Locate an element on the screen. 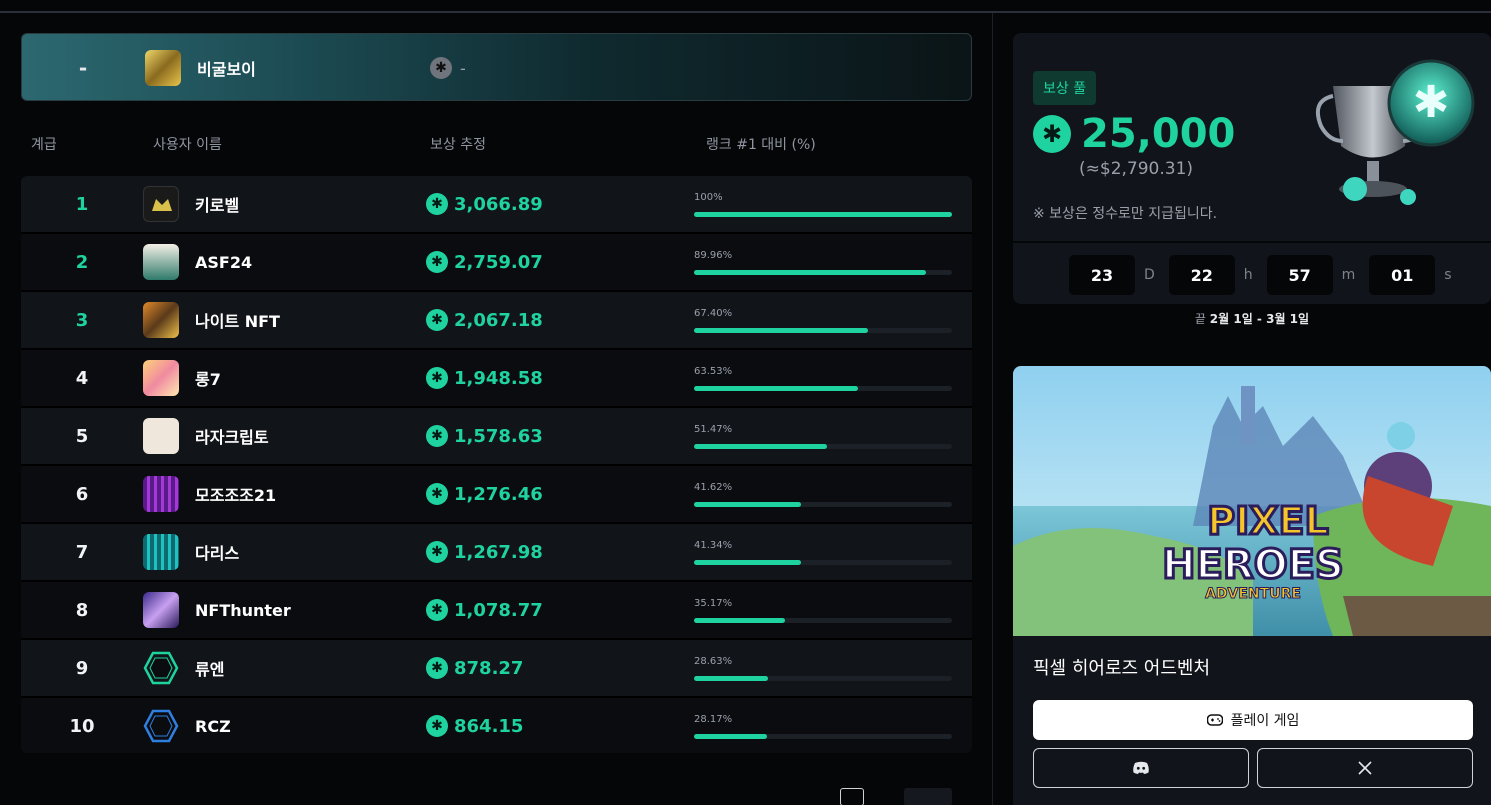  row-reward-value: 1,078.77 is located at coordinates (498, 610).